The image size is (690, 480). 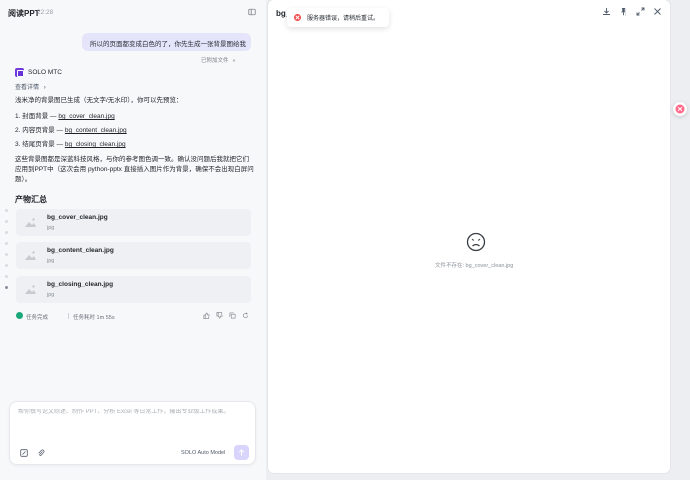 What do you see at coordinates (135, 145) in the screenshot?
I see `file-list-item-3: 3. 结尾页背景 — bg_closing_clean.jpg` at bounding box center [135, 145].